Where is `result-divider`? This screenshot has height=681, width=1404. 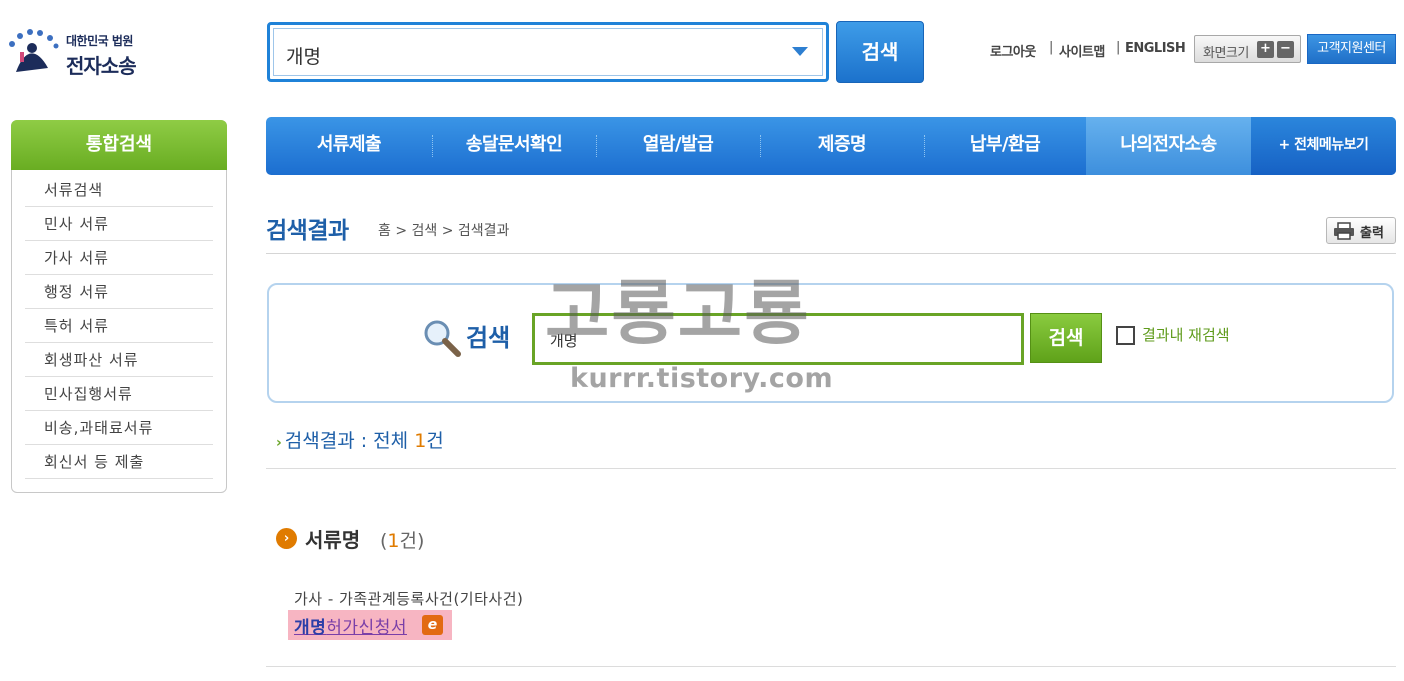 result-divider is located at coordinates (831, 468).